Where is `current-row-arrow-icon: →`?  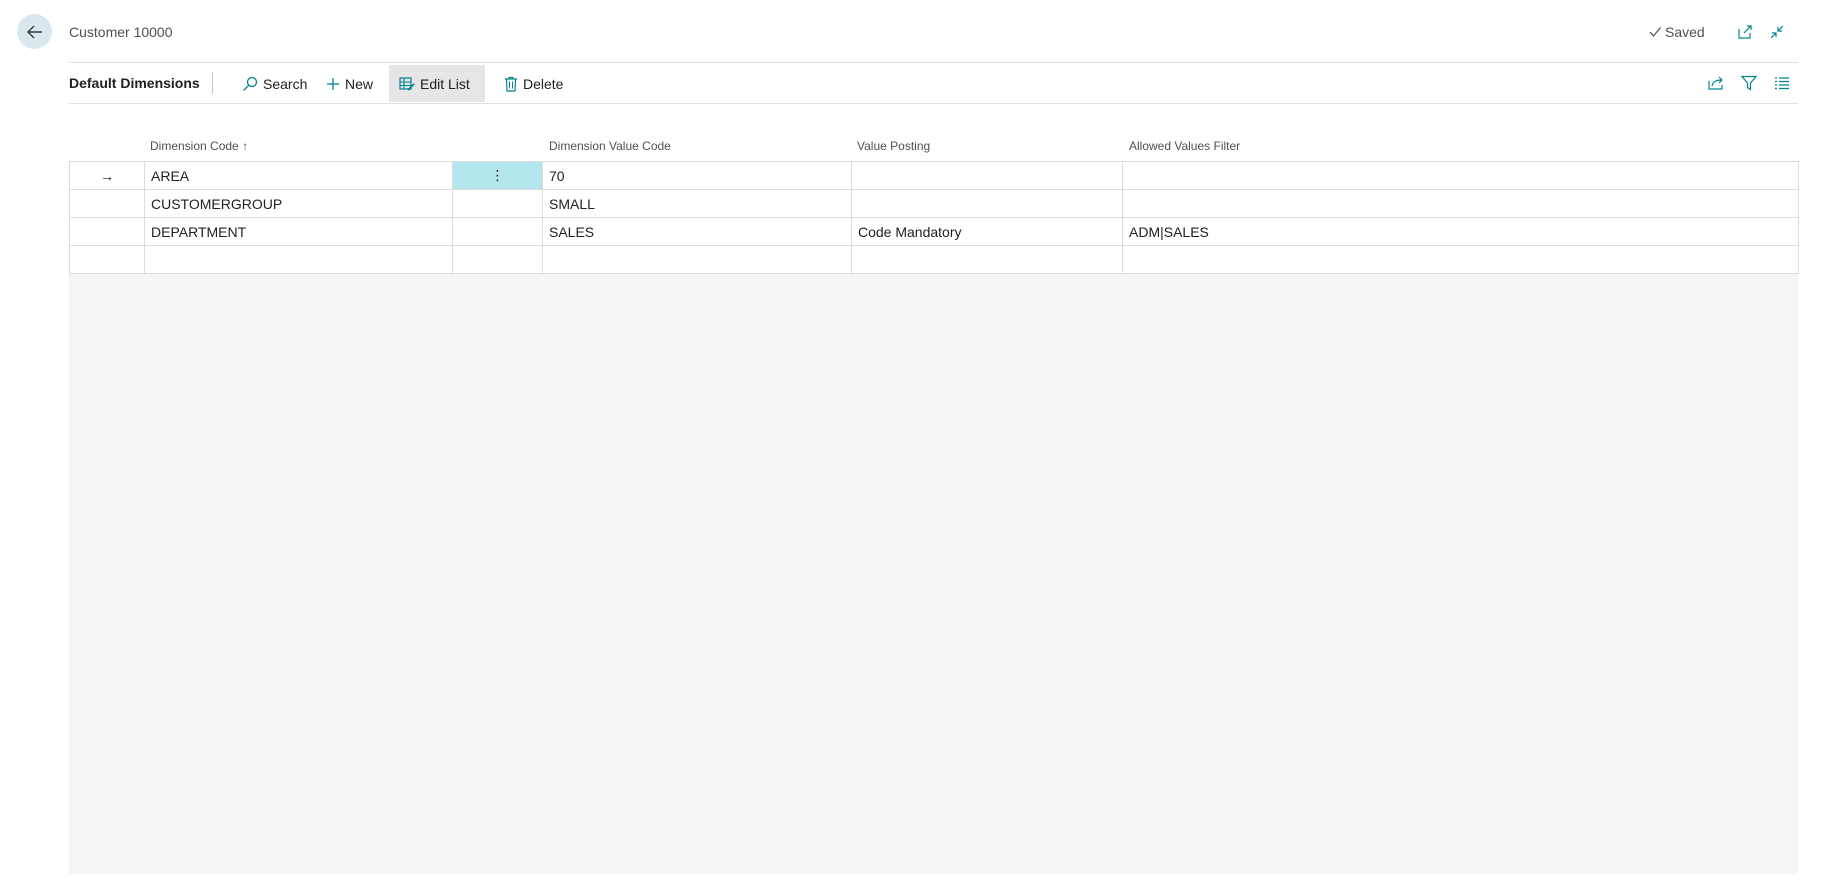
current-row-arrow-icon: → is located at coordinates (107, 175).